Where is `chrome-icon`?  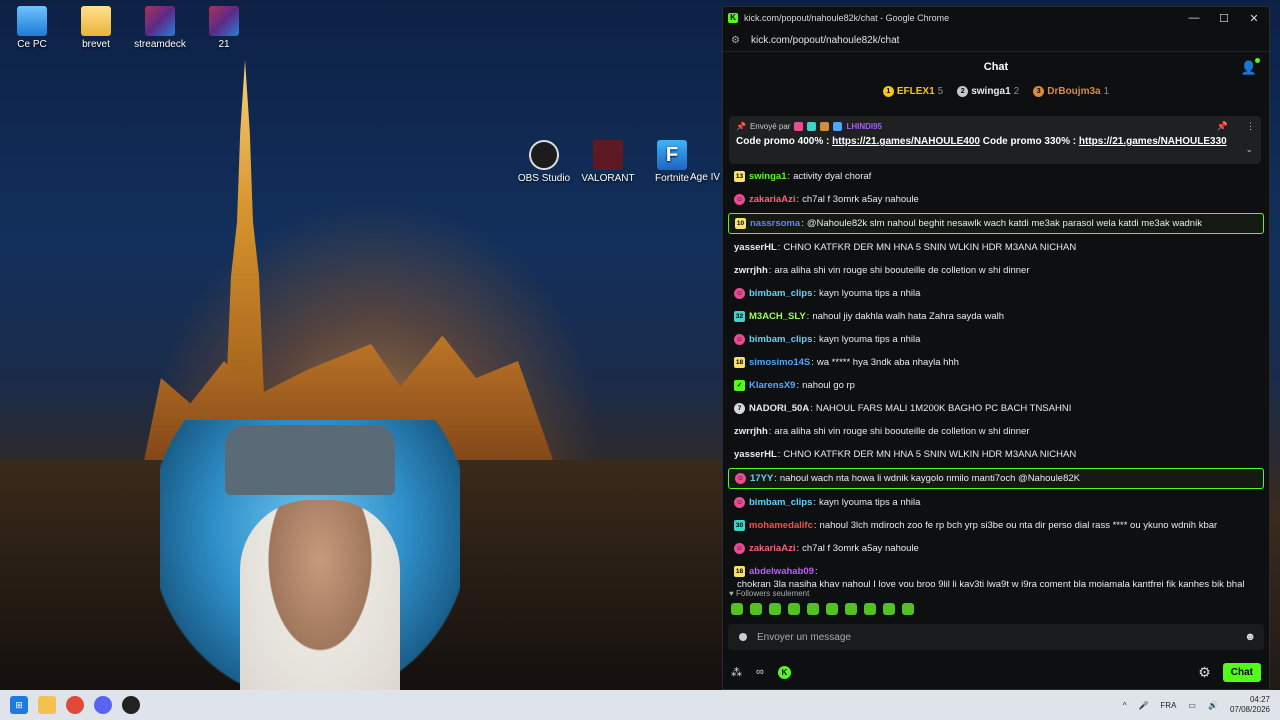 chrome-icon is located at coordinates (75, 705).